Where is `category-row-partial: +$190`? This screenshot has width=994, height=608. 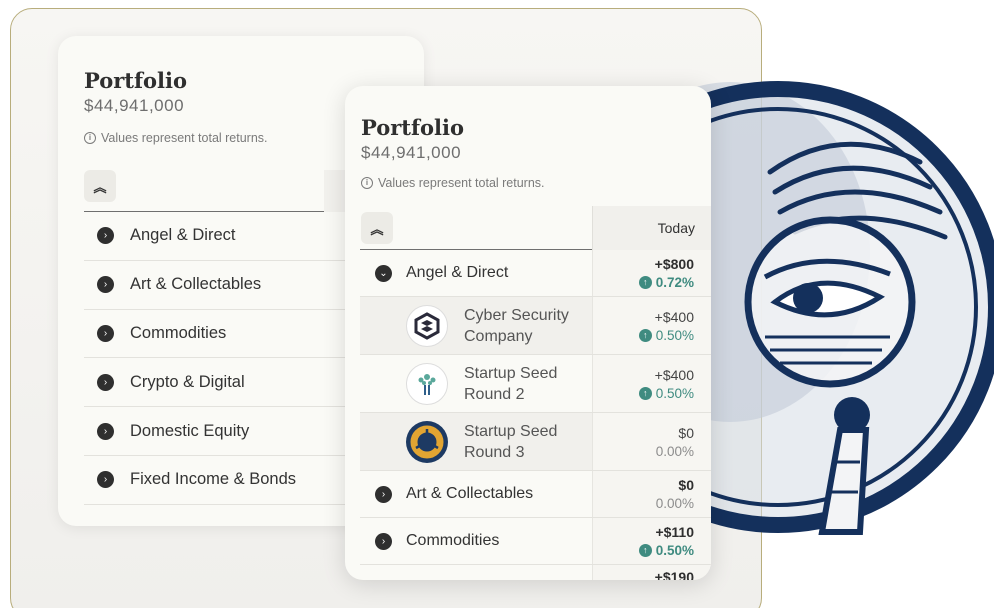 category-row-partial: +$190 is located at coordinates (535, 572).